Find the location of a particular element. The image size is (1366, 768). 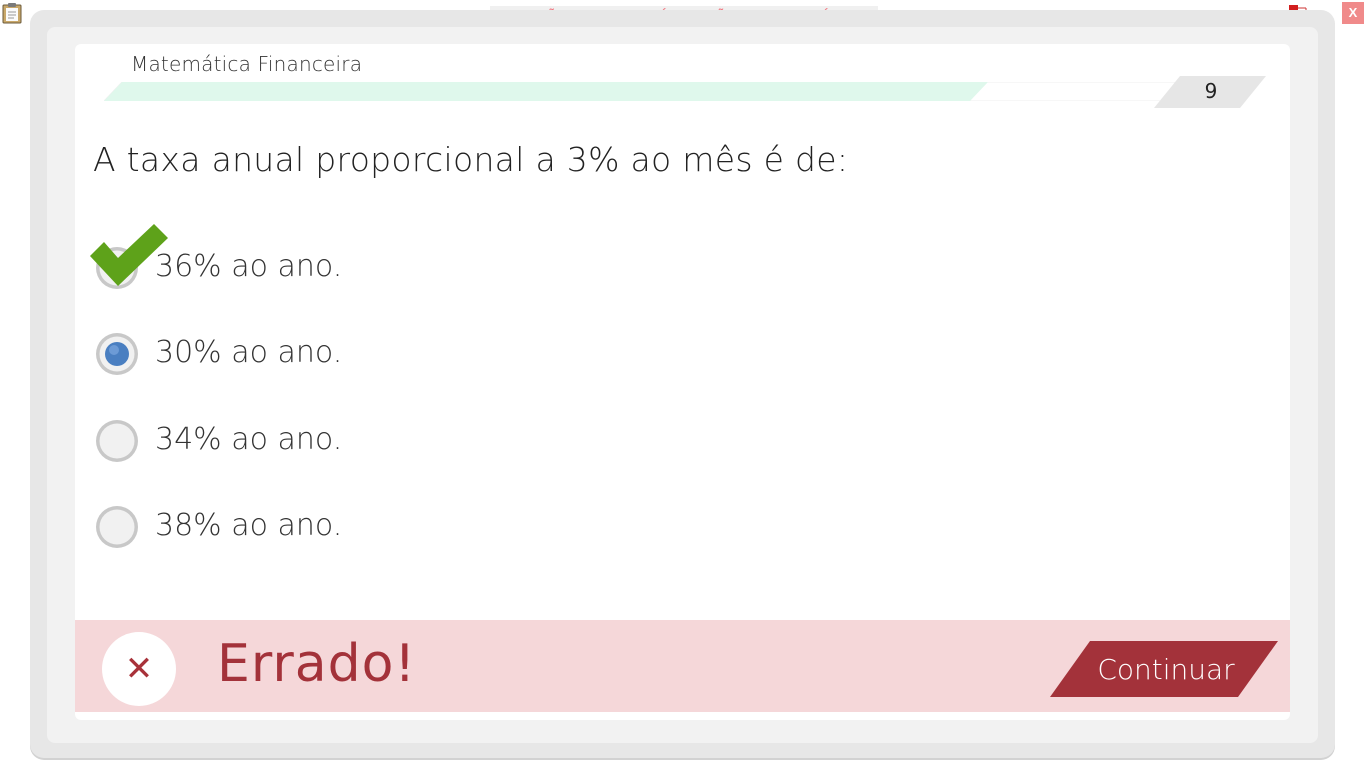

option-4: 38% ao ano. is located at coordinates (294, 529).